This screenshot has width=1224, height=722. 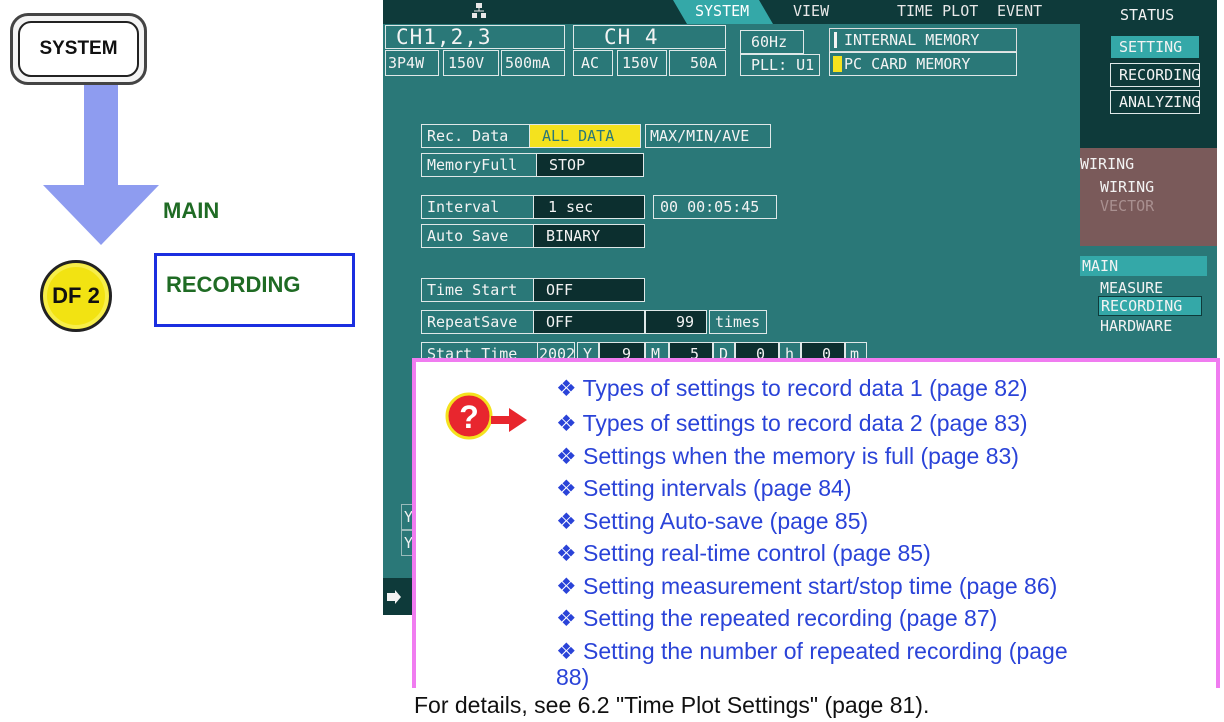 I want to click on card-memory: PC CARD MEMORY, so click(x=923, y=64).